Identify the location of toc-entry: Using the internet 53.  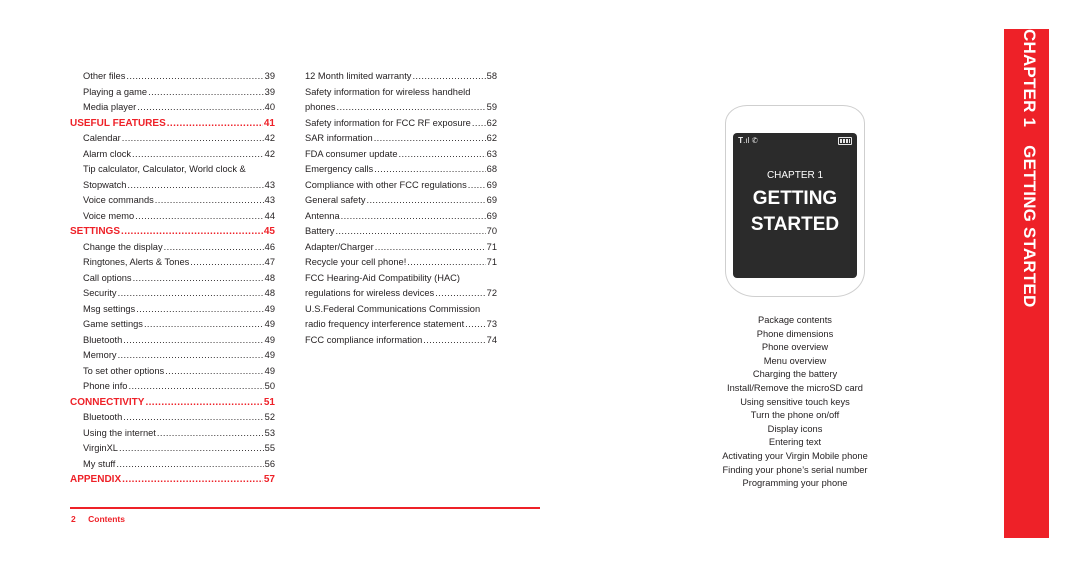
(172, 434).